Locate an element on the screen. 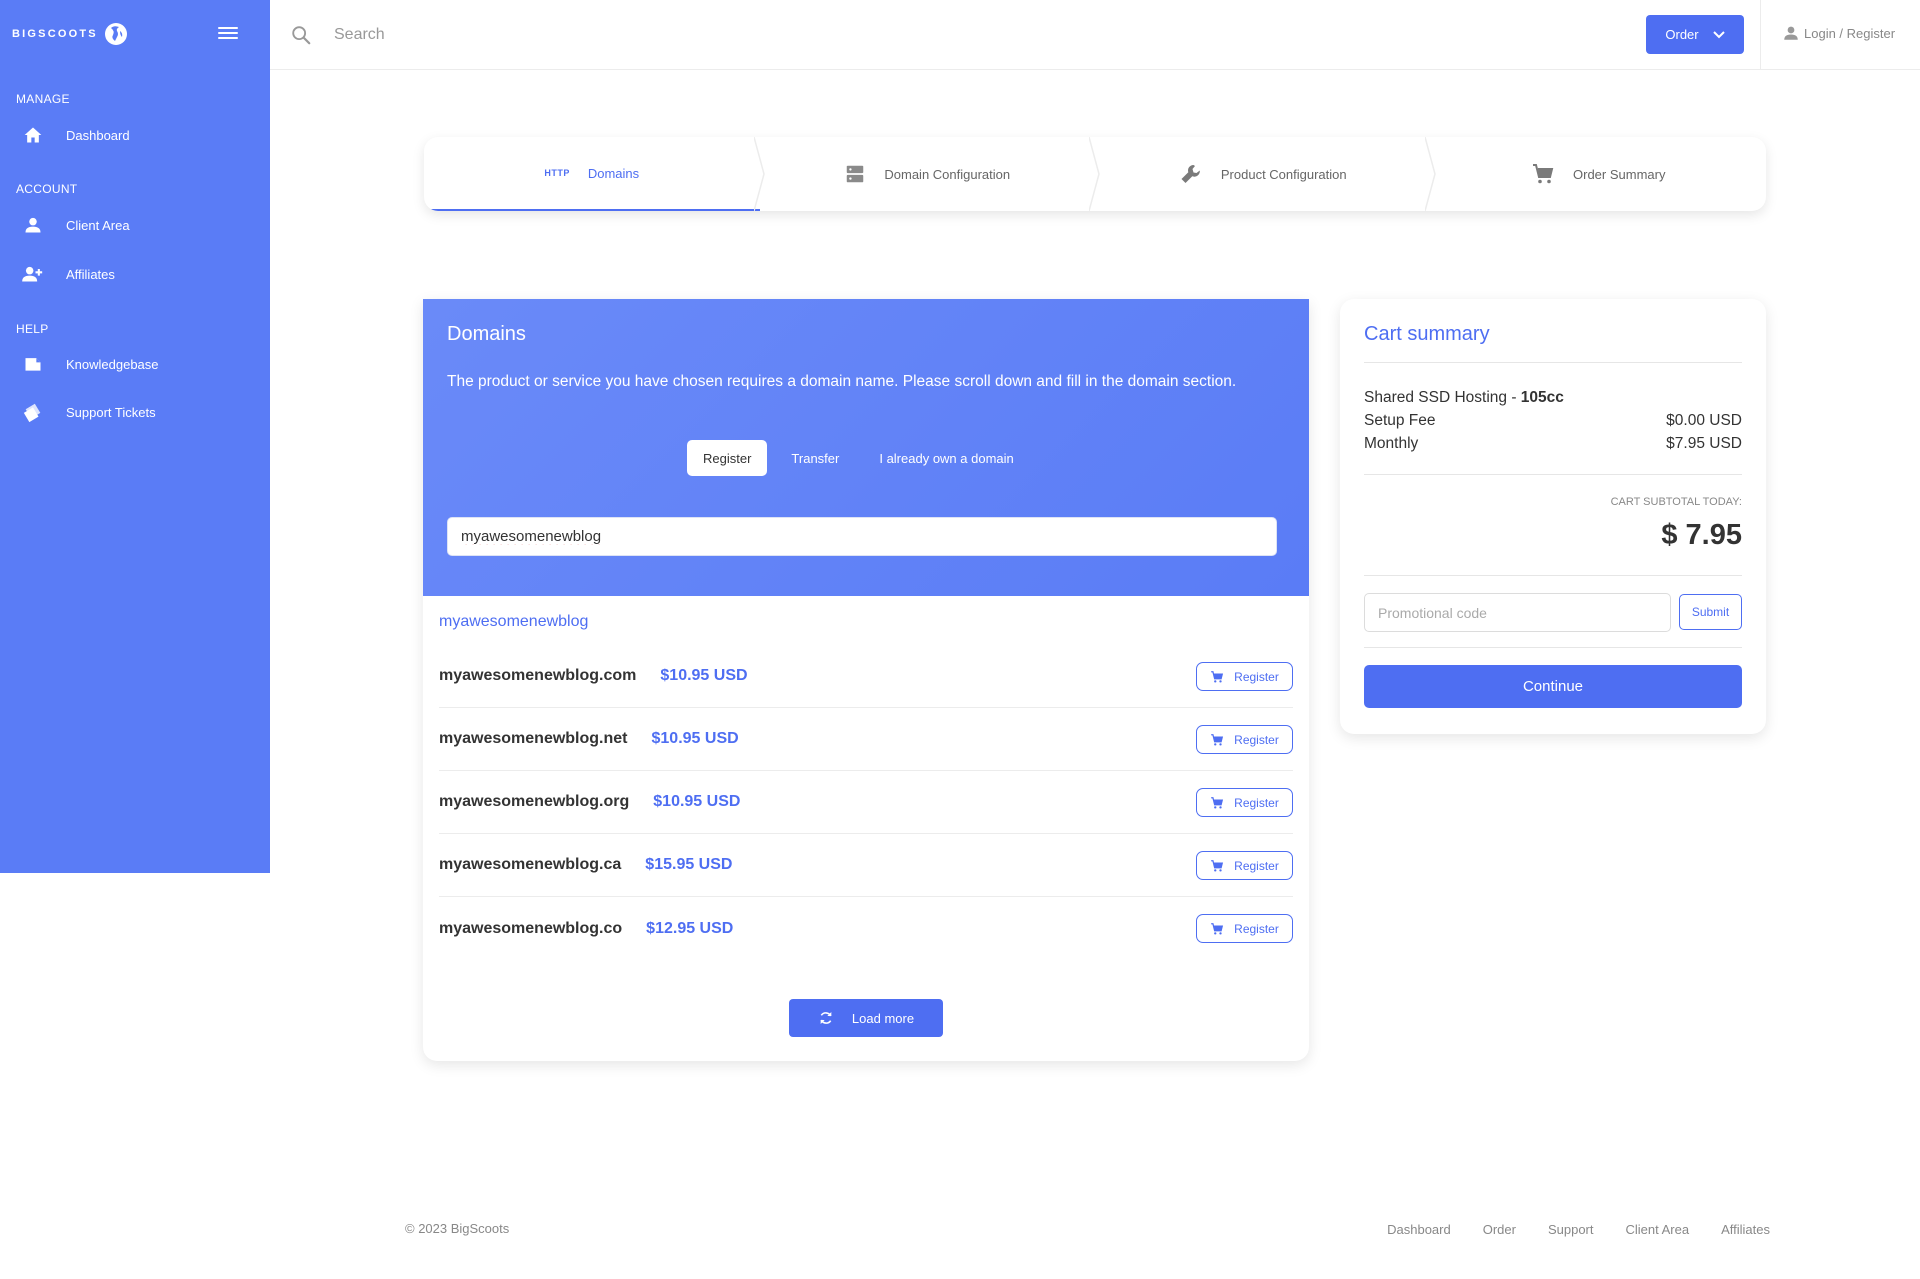  promo-submit-button: Submit is located at coordinates (1710, 612).